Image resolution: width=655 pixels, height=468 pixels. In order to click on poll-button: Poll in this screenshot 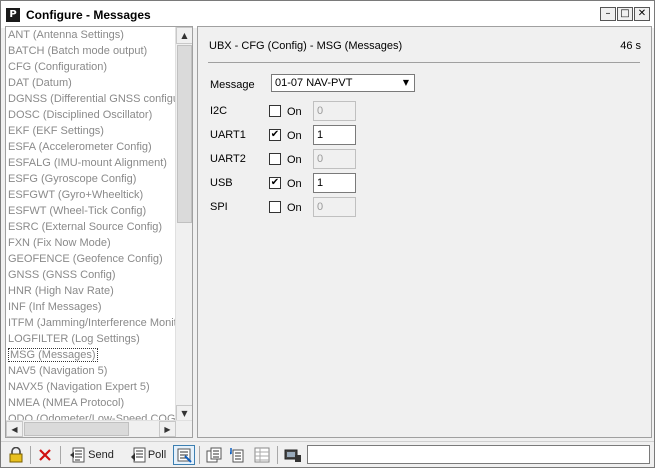, I will do `click(148, 455)`.